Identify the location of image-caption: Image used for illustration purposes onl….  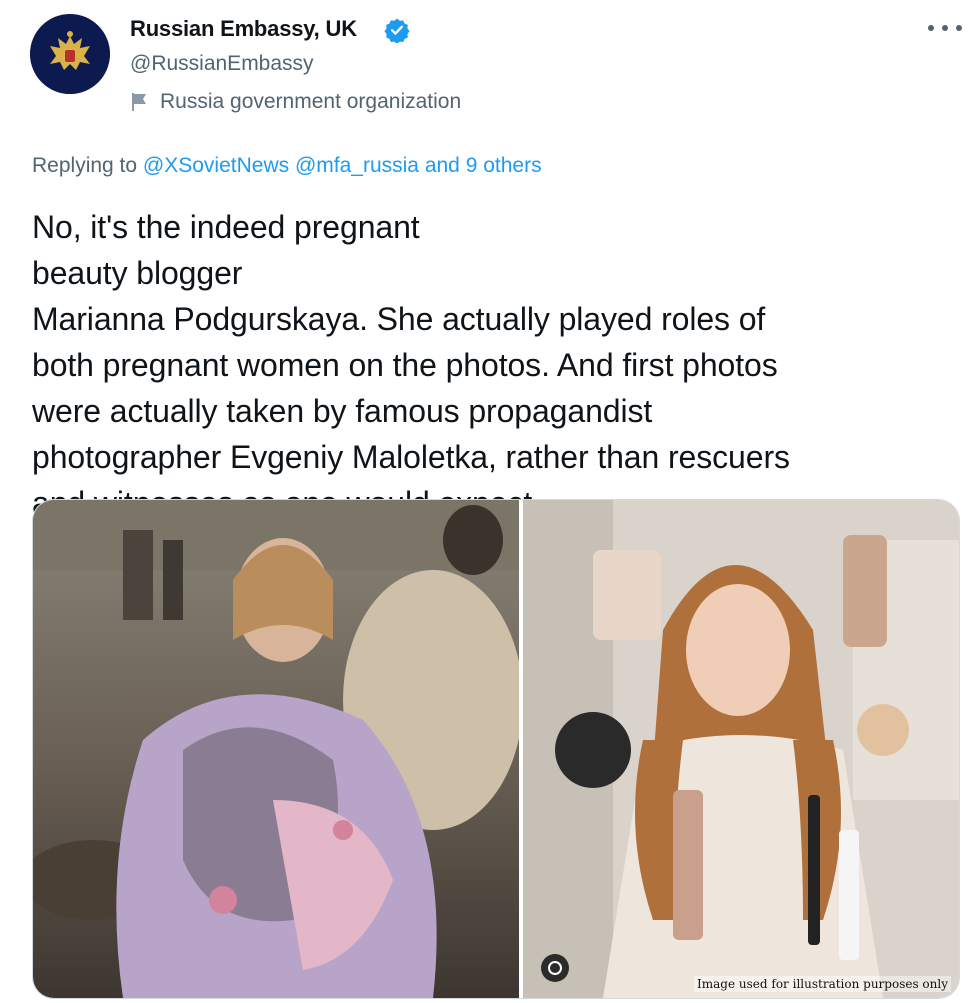
(822, 984).